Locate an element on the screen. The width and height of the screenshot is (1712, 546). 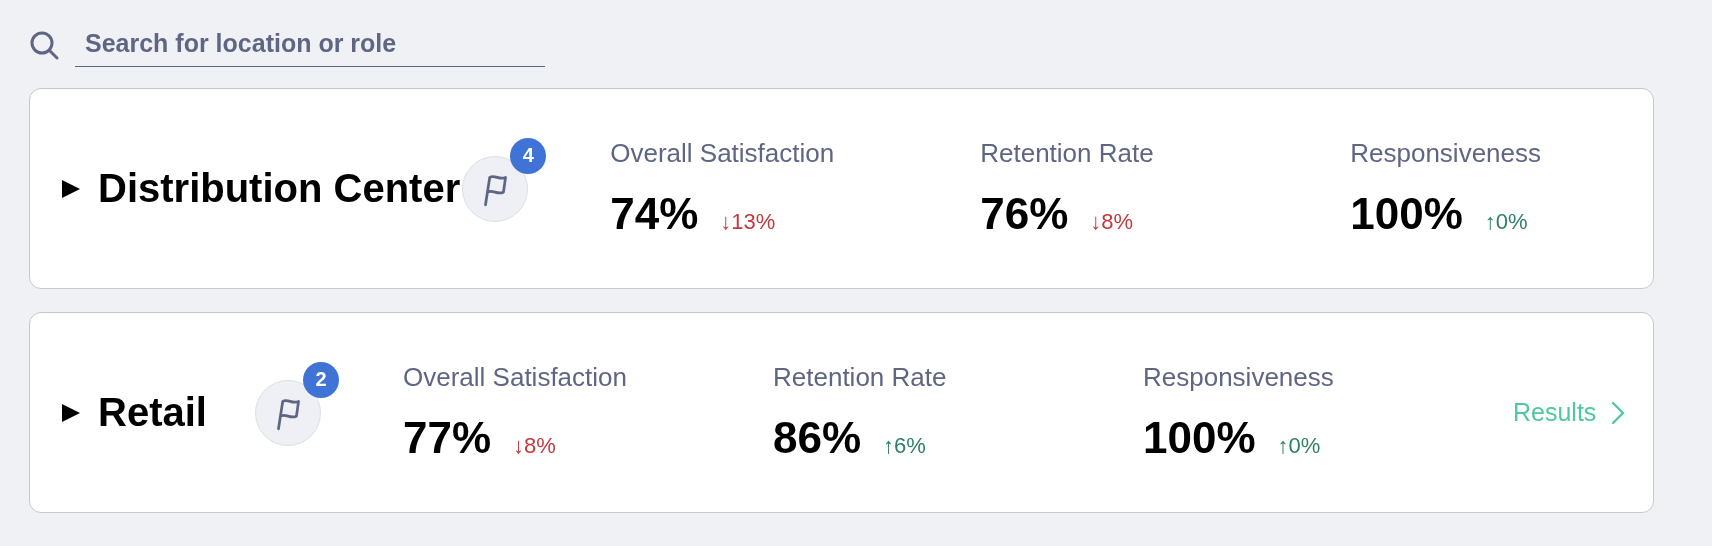
metric-value: 86% is located at coordinates (817, 438).